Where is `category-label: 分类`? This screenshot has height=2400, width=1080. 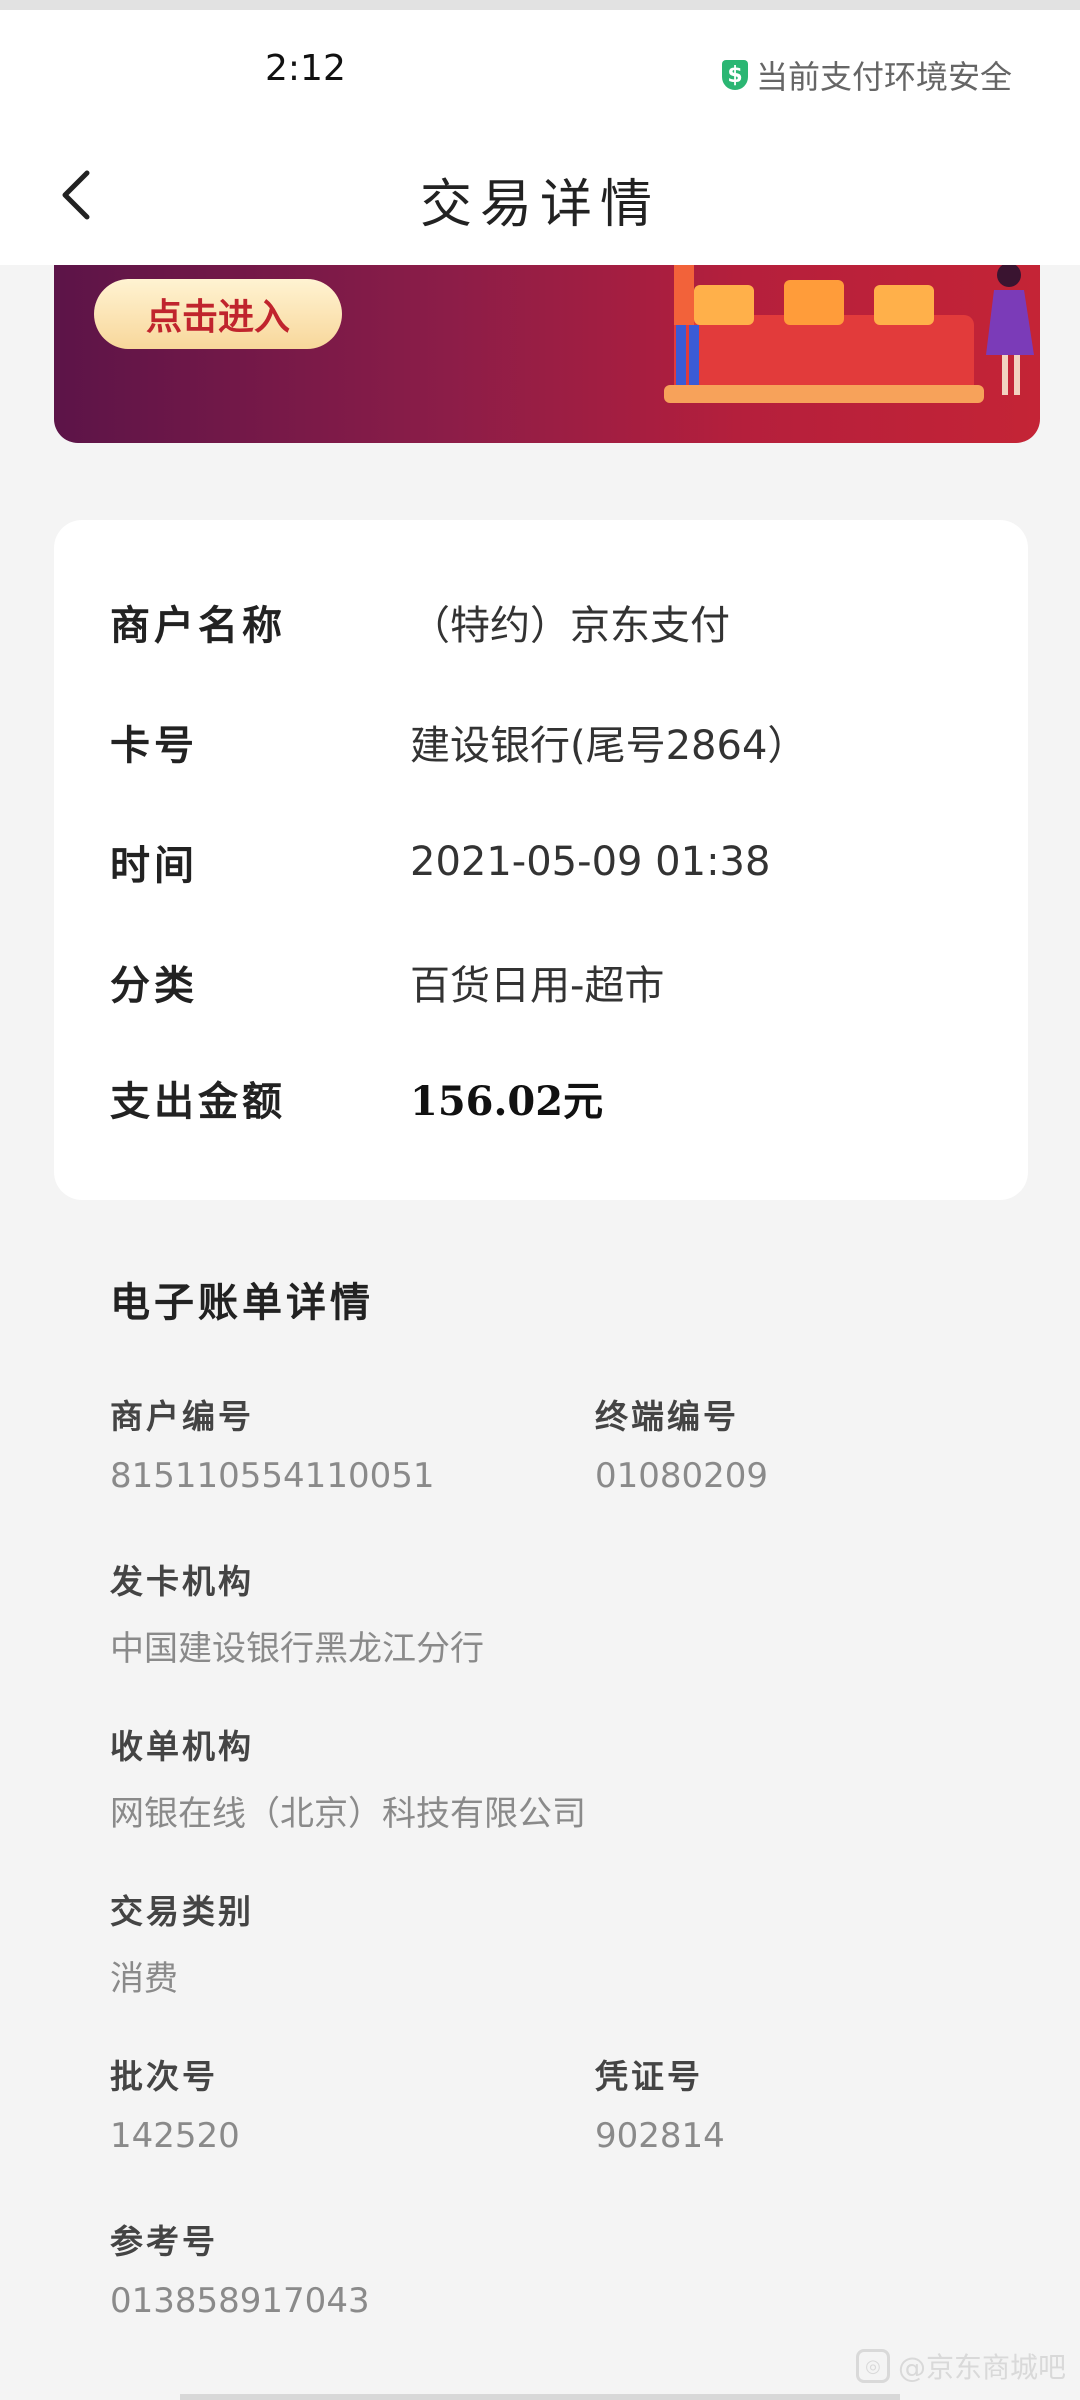
category-label: 分类 is located at coordinates (154, 985).